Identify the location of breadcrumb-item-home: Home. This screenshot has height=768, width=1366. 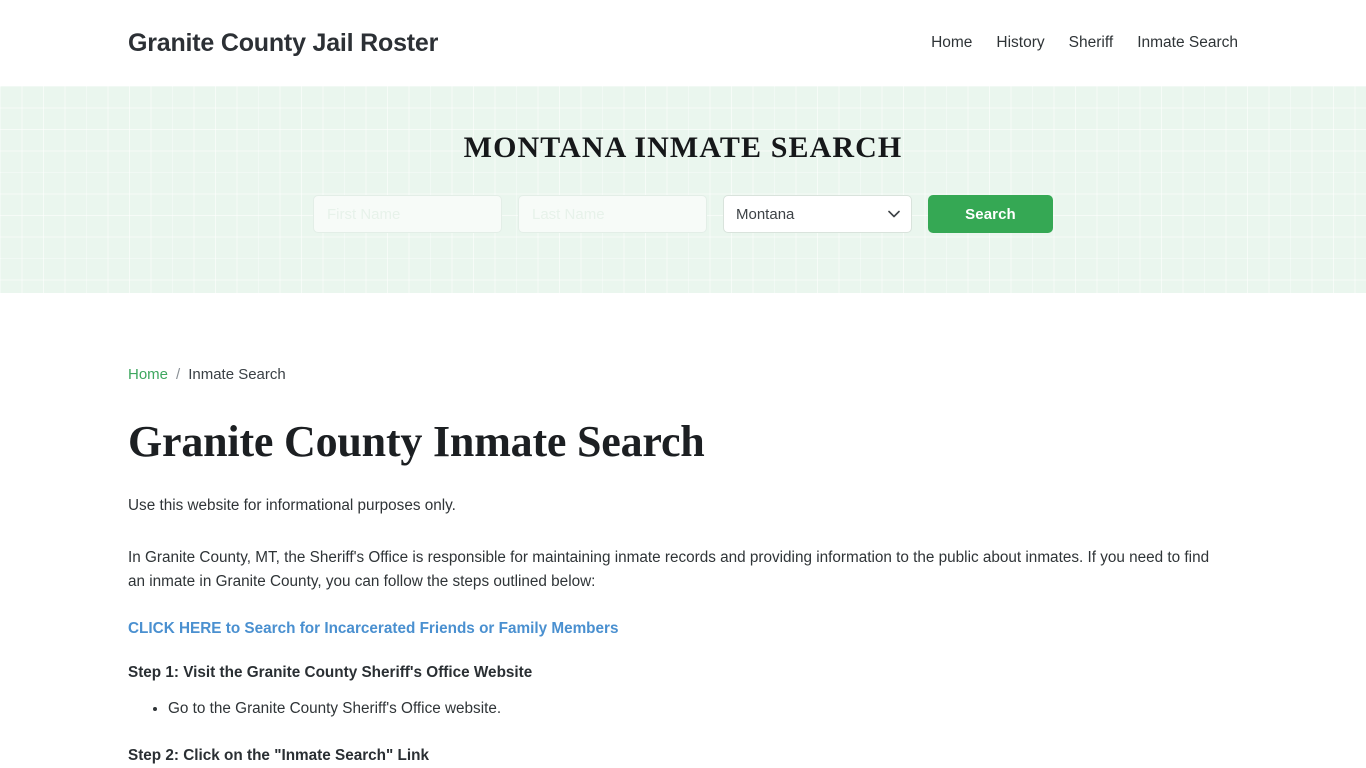
(148, 374).